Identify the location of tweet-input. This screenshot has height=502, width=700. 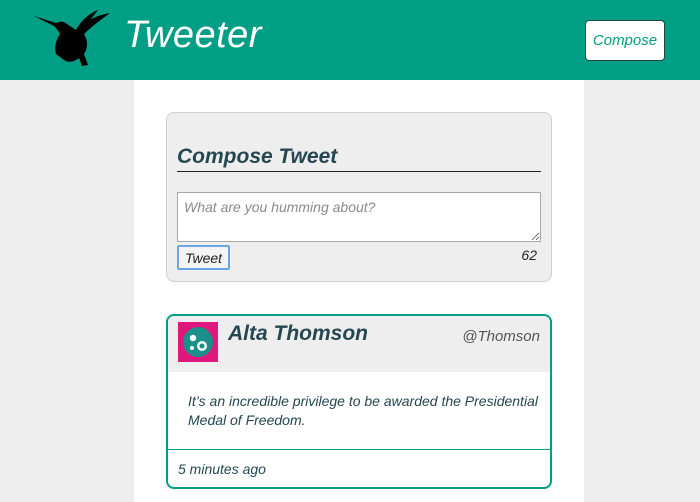
(359, 217).